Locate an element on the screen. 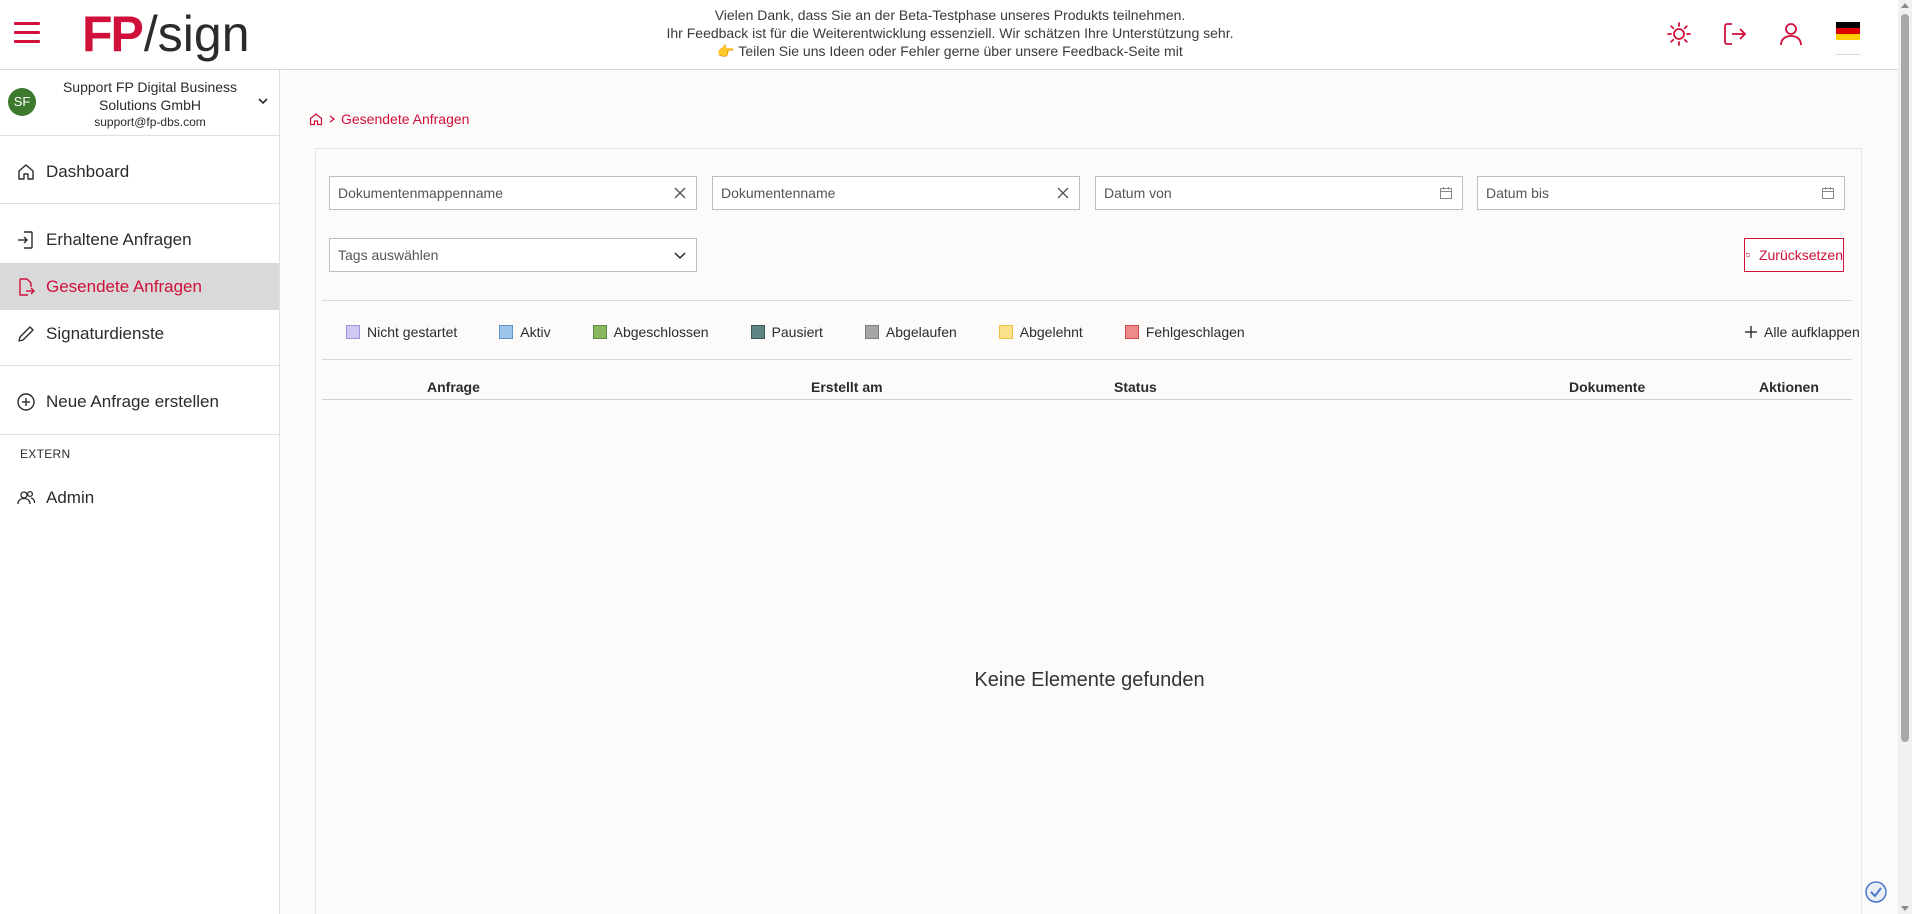 This screenshot has width=1912, height=914. user-icon is located at coordinates (1791, 34).